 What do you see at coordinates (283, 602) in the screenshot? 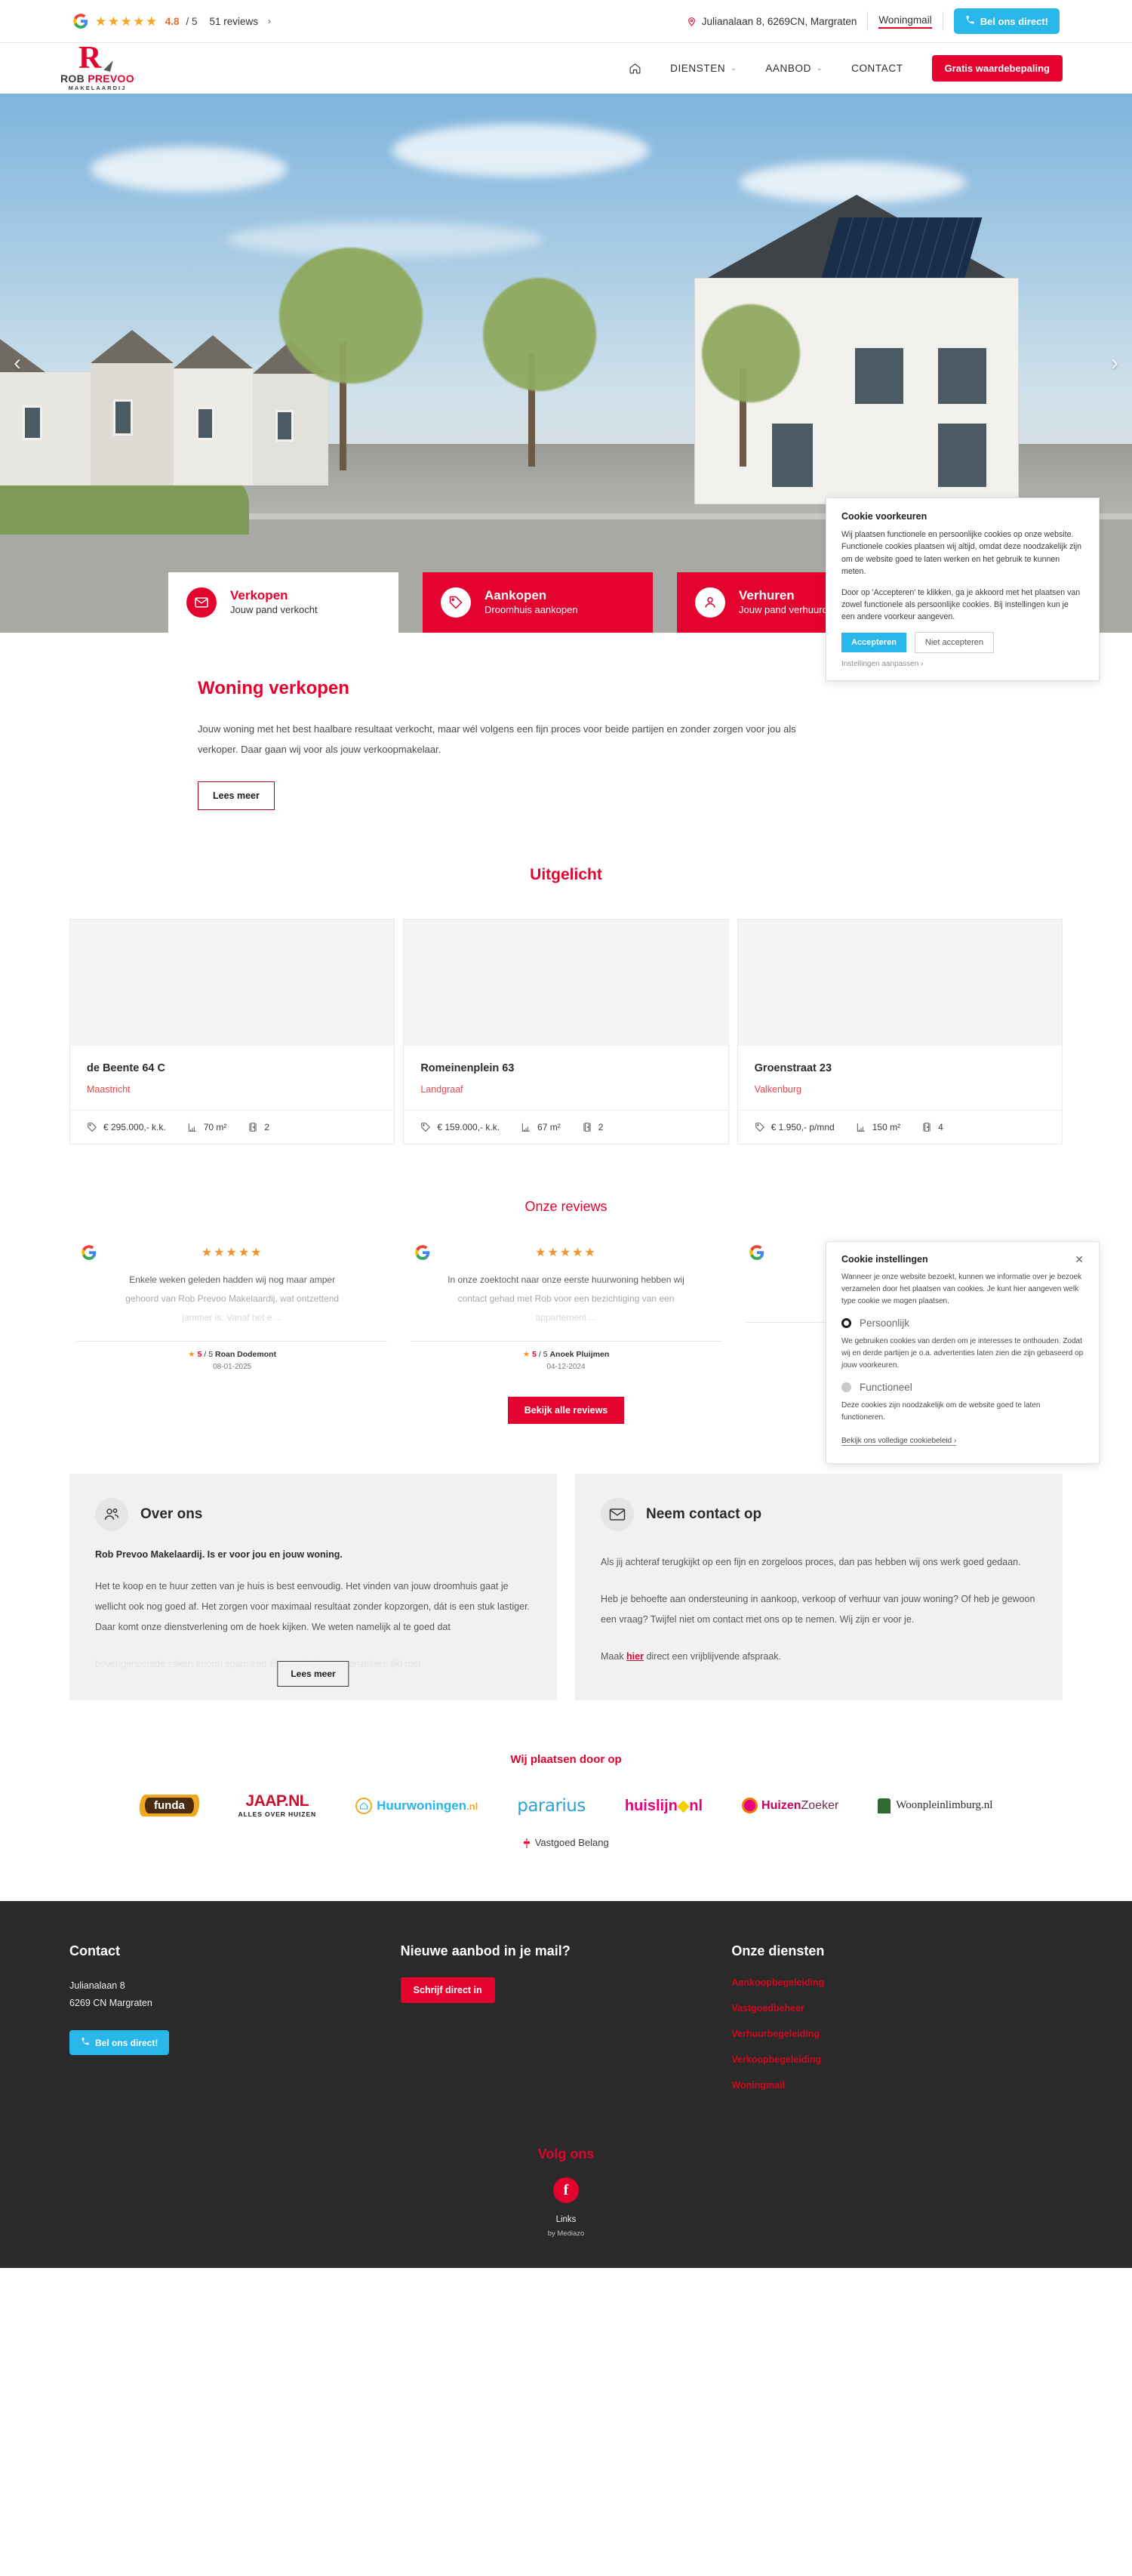
I see `service-card-verkopen: Verkopen Jouw pand verkocht` at bounding box center [283, 602].